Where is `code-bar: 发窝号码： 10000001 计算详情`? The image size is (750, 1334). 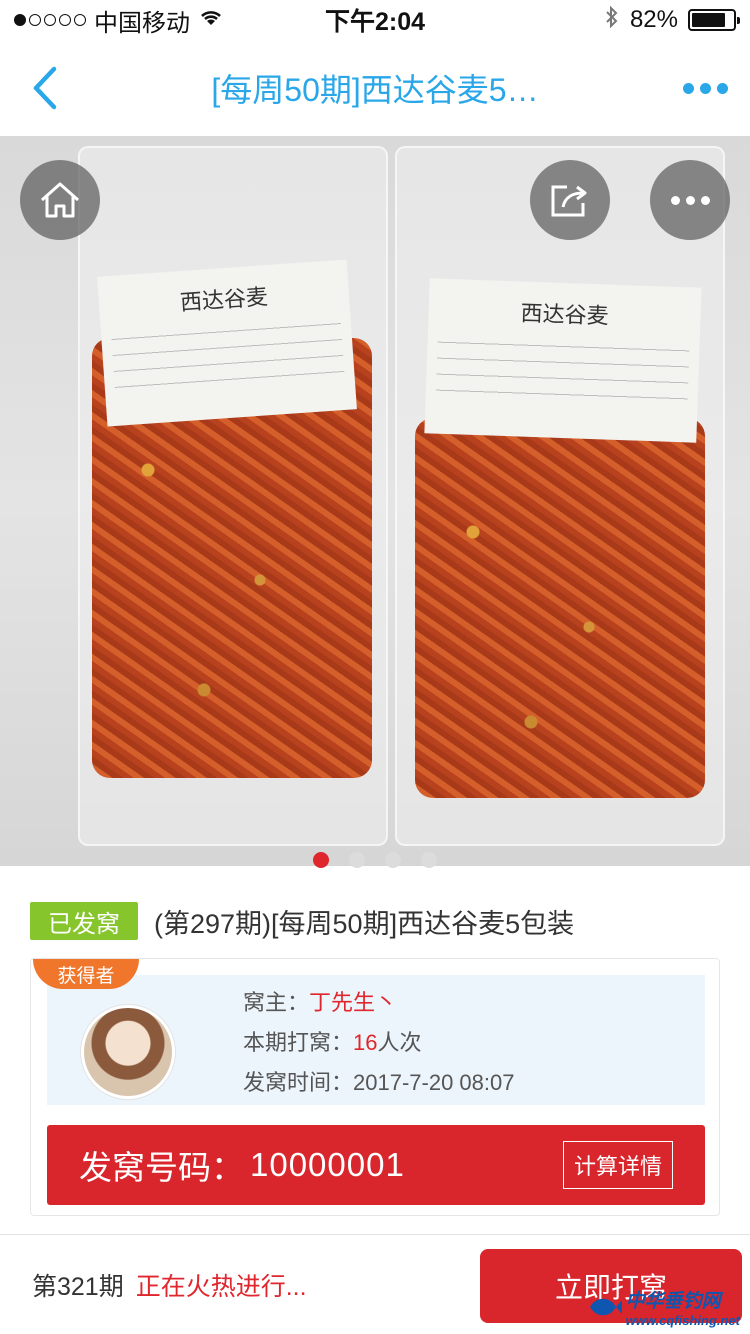 code-bar: 发窝号码： 10000001 计算详情 is located at coordinates (376, 1165).